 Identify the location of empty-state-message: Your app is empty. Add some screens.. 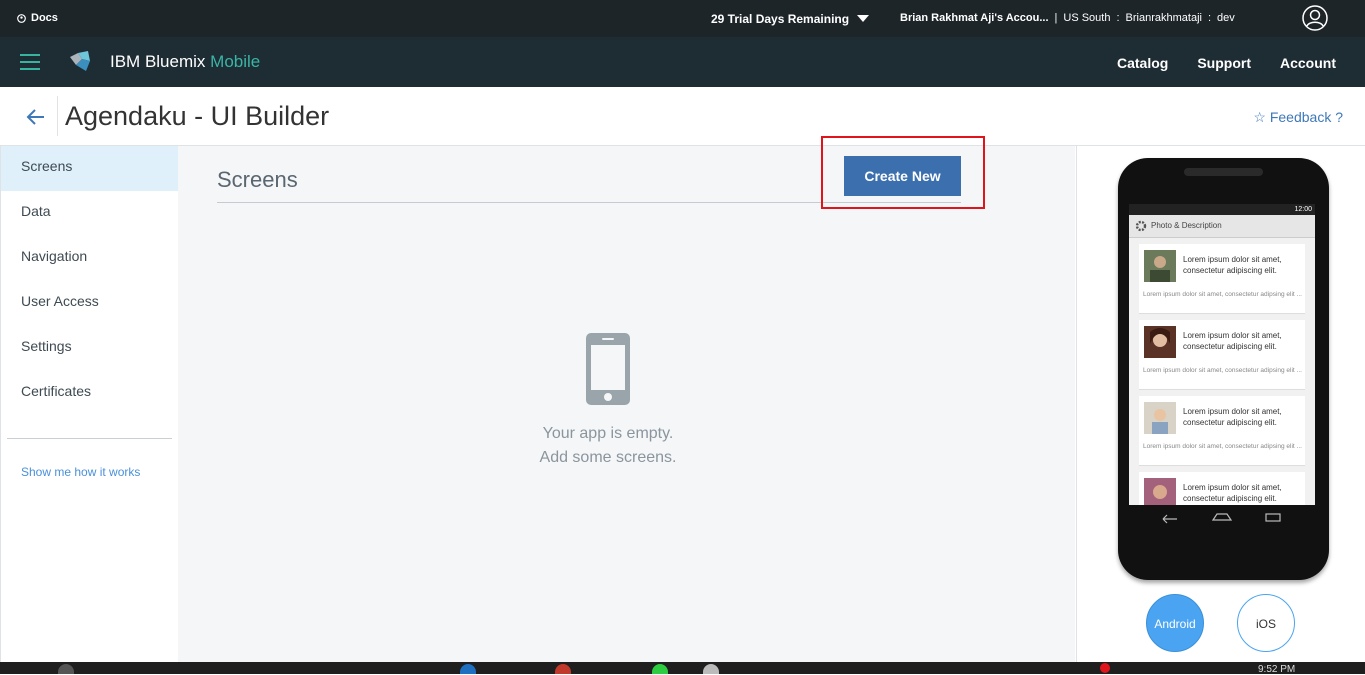
(608, 446).